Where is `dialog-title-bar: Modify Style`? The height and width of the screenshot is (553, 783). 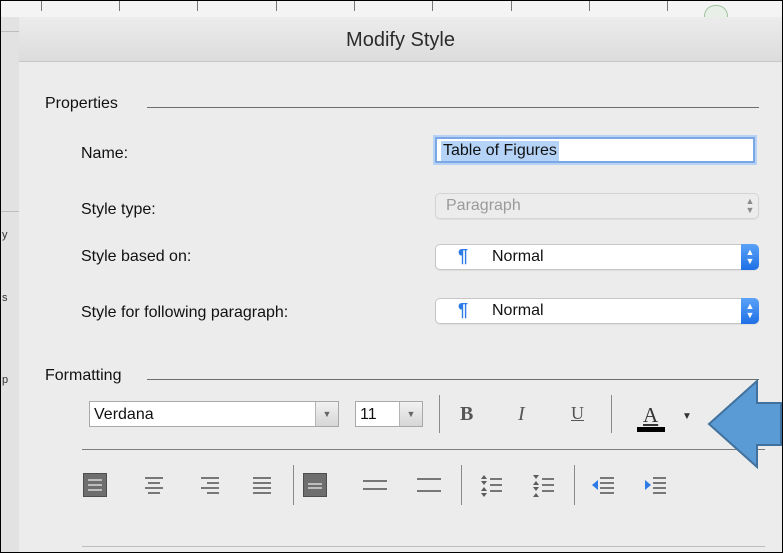 dialog-title-bar: Modify Style is located at coordinates (400, 39).